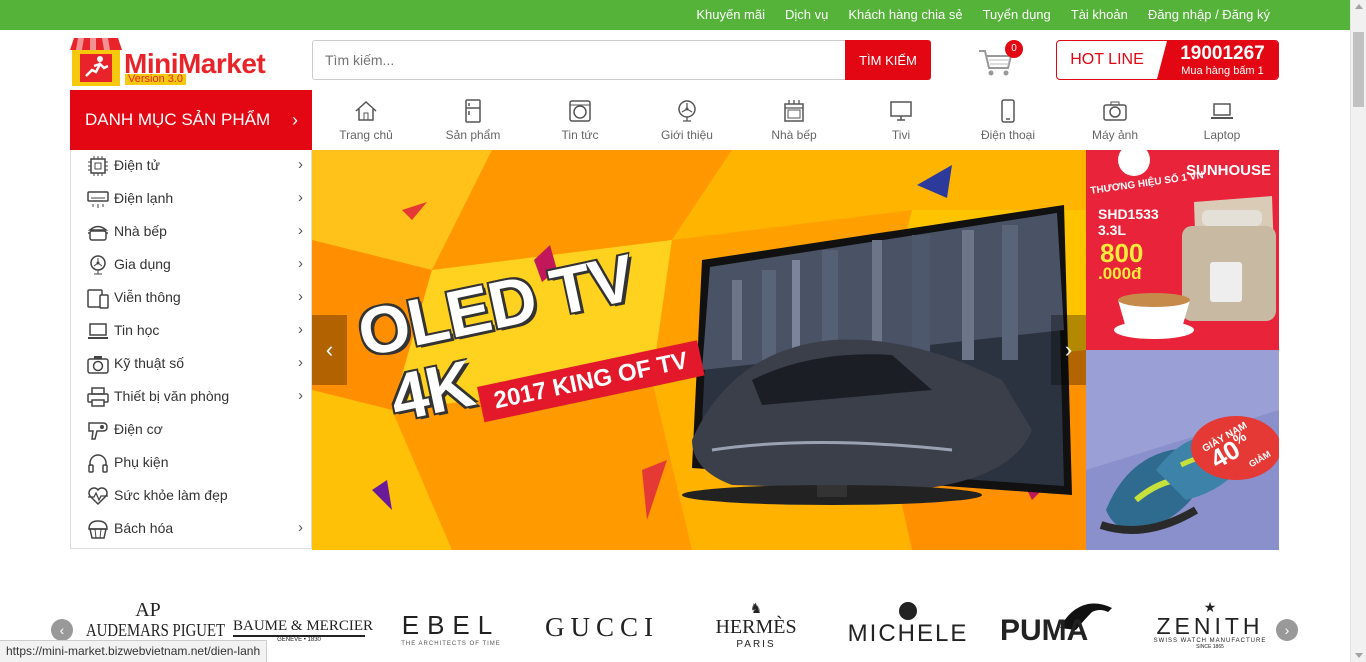 This screenshot has height=662, width=1366. I want to click on nav-about: Giới thiệu, so click(687, 120).